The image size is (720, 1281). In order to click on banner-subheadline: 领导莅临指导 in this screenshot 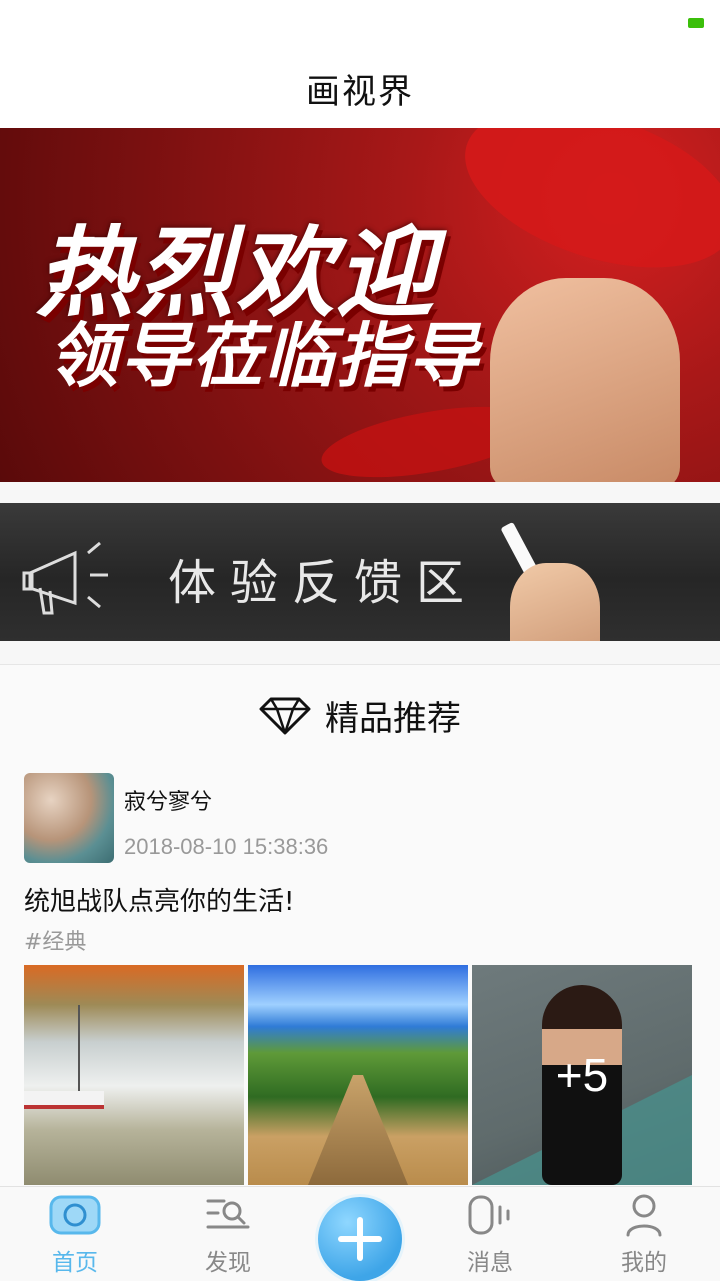, I will do `click(264, 356)`.